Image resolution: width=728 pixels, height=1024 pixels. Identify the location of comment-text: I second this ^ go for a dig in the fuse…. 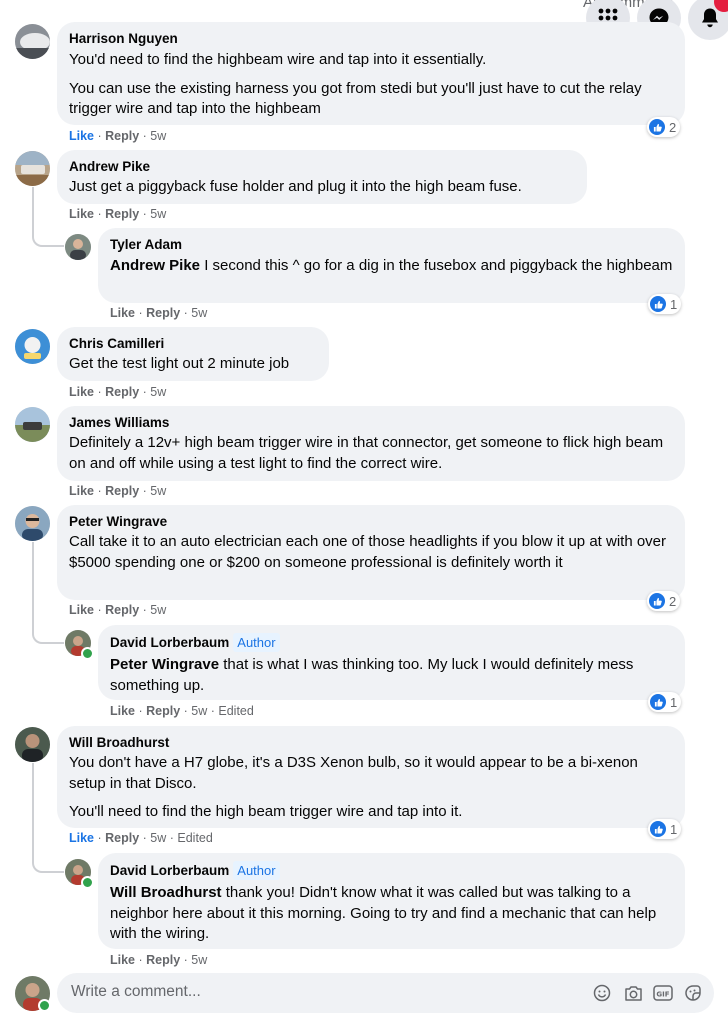
(436, 265).